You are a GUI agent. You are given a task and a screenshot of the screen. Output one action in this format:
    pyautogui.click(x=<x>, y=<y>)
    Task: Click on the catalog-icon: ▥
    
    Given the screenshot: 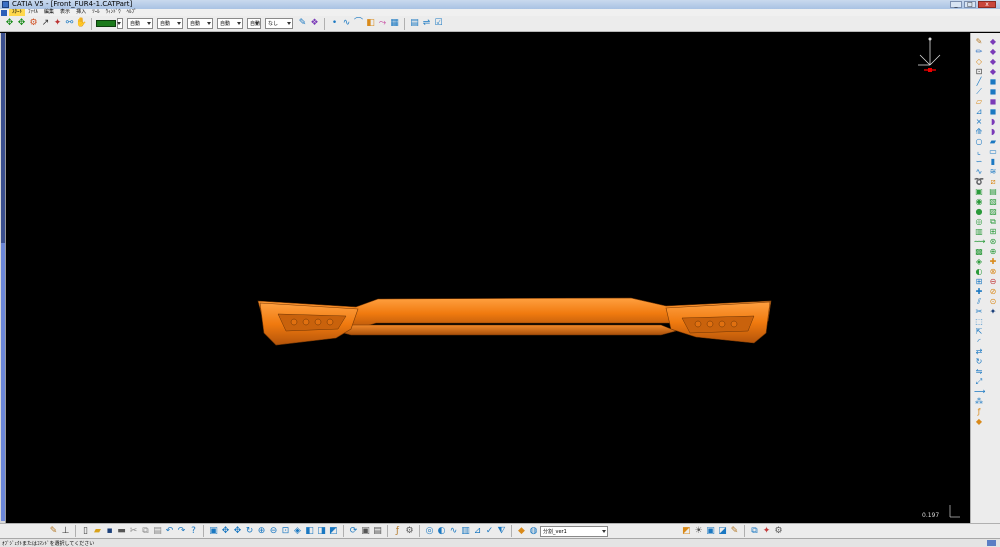 What is the action you would take?
    pyautogui.click(x=465, y=531)
    